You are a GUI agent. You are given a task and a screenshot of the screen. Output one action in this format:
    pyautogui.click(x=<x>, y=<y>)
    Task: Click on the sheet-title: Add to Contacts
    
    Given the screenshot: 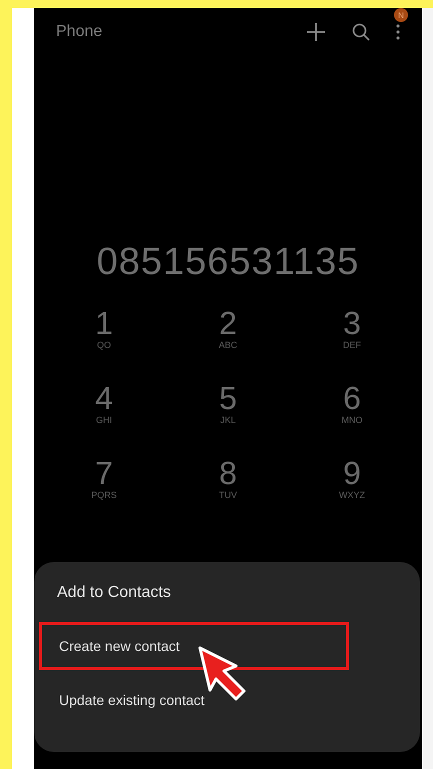 What is the action you would take?
    pyautogui.click(x=114, y=593)
    